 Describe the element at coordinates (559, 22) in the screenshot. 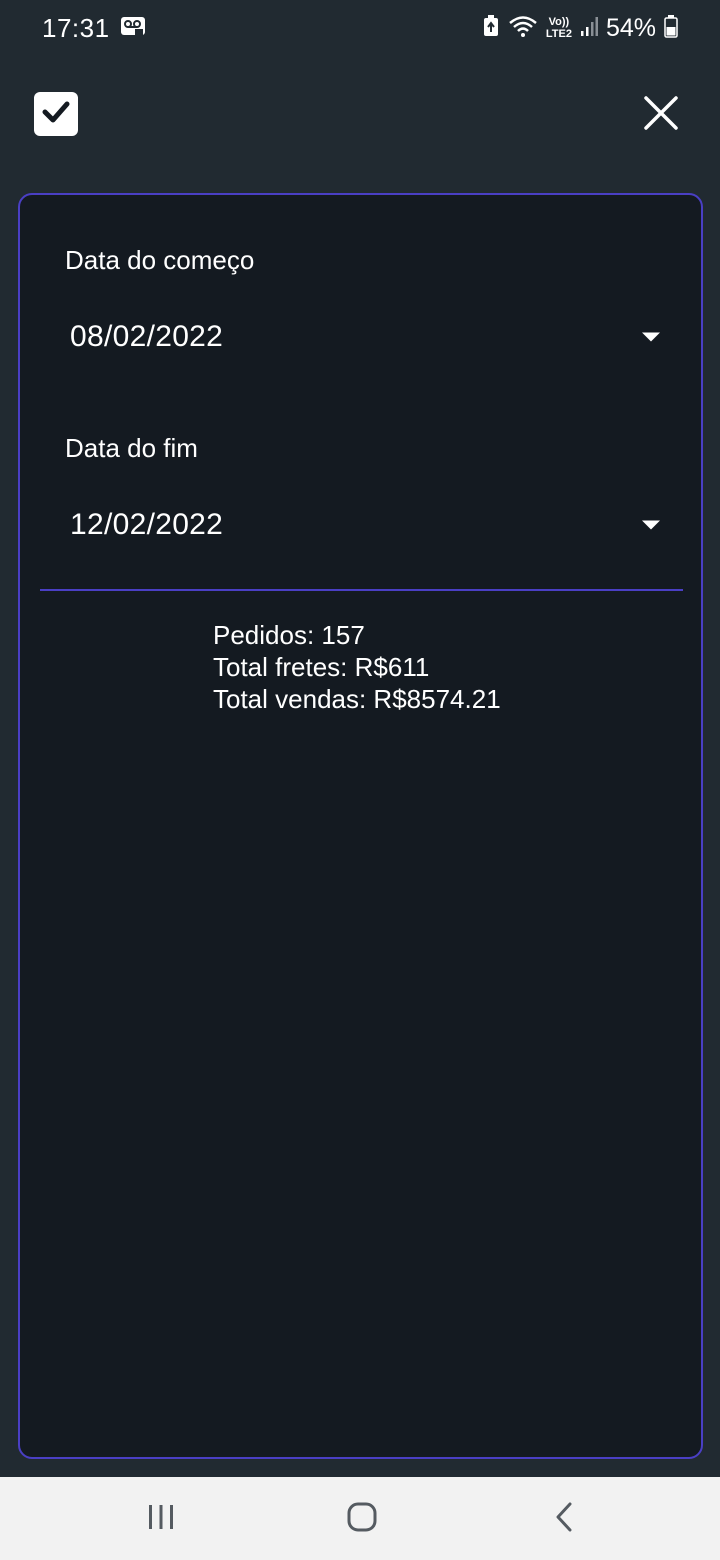

I see `volte-label: Vo))` at that location.